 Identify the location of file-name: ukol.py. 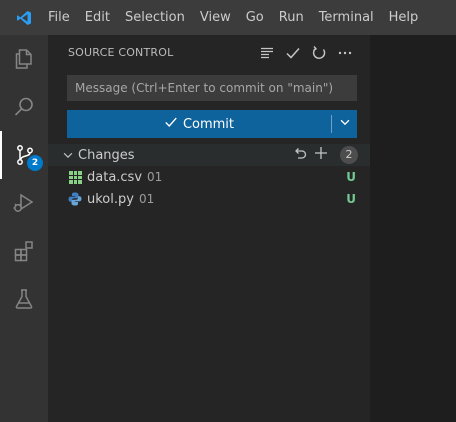
(110, 199).